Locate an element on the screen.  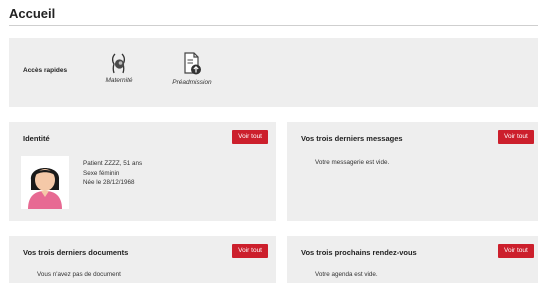
documents-empty-text: Vous n'avez pas de document is located at coordinates (79, 274).